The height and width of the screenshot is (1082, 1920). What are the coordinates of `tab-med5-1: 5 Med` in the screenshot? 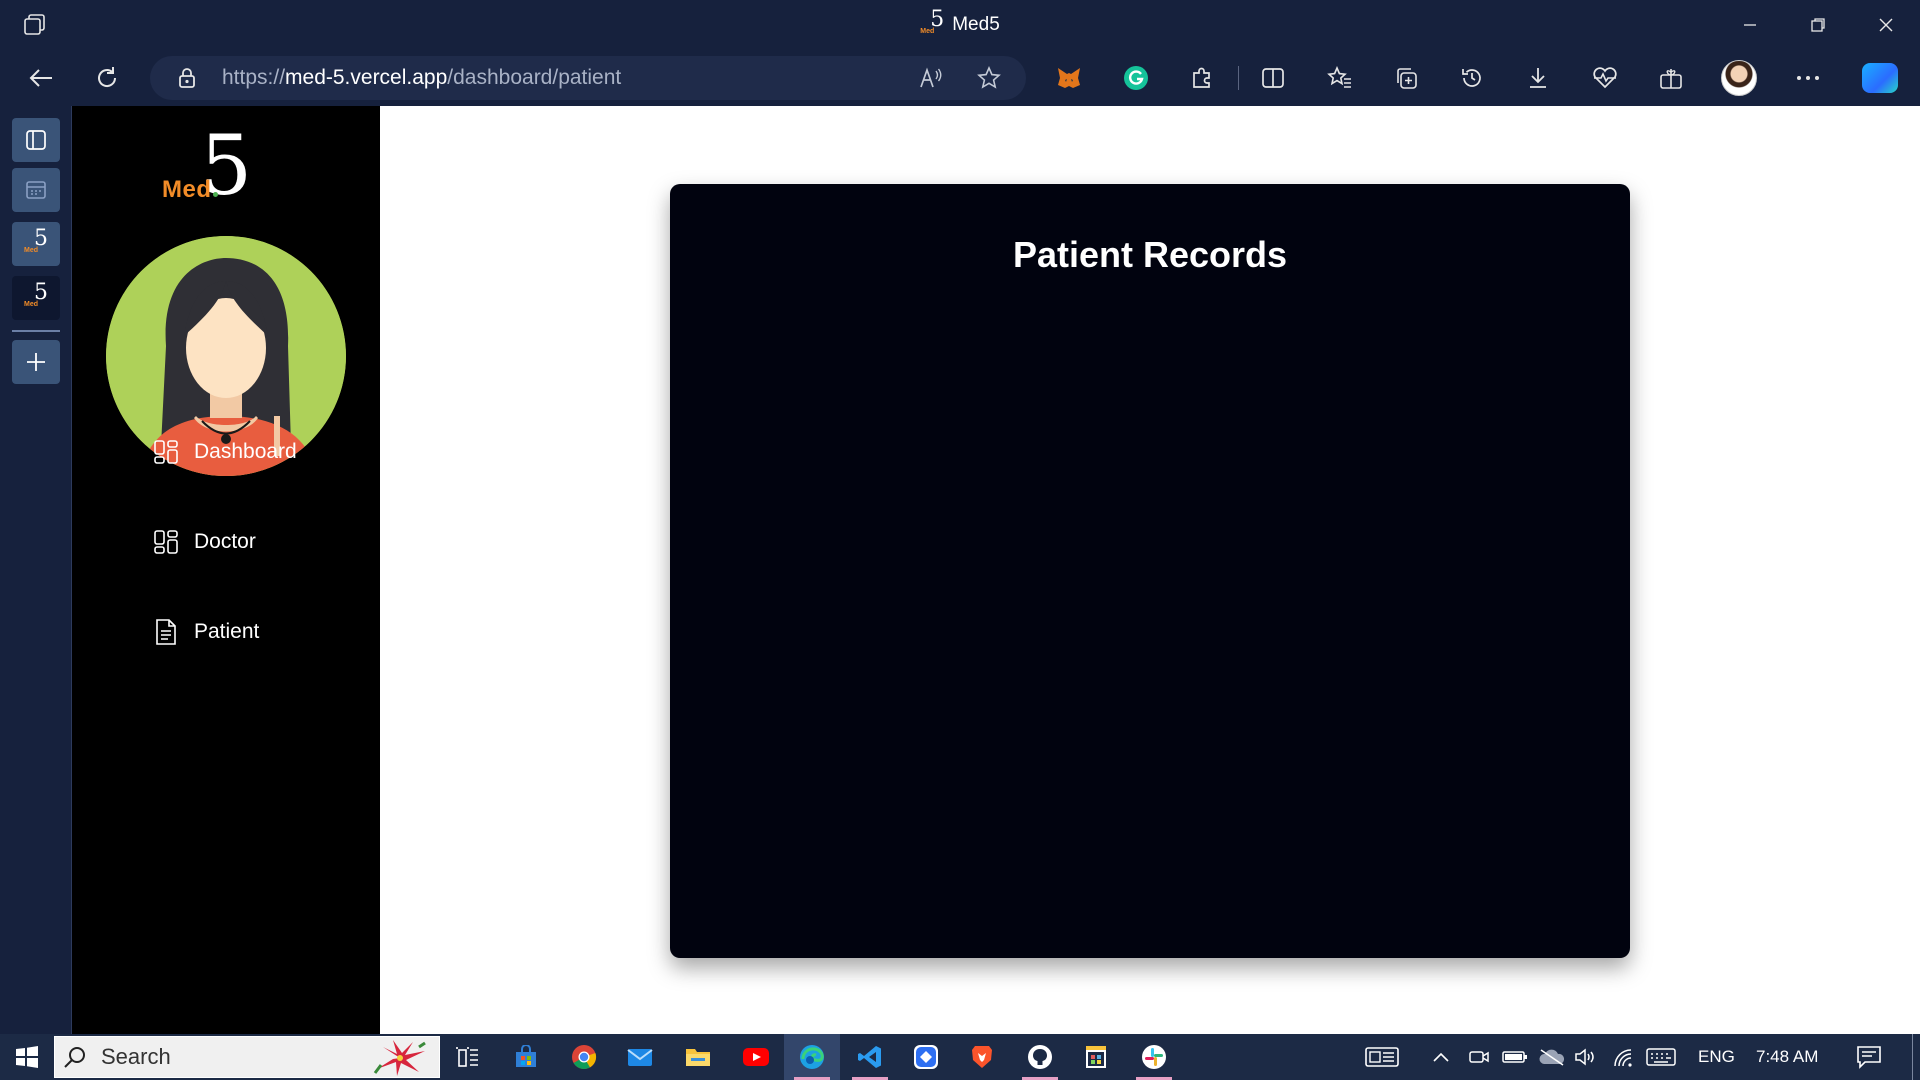 It's located at (36, 244).